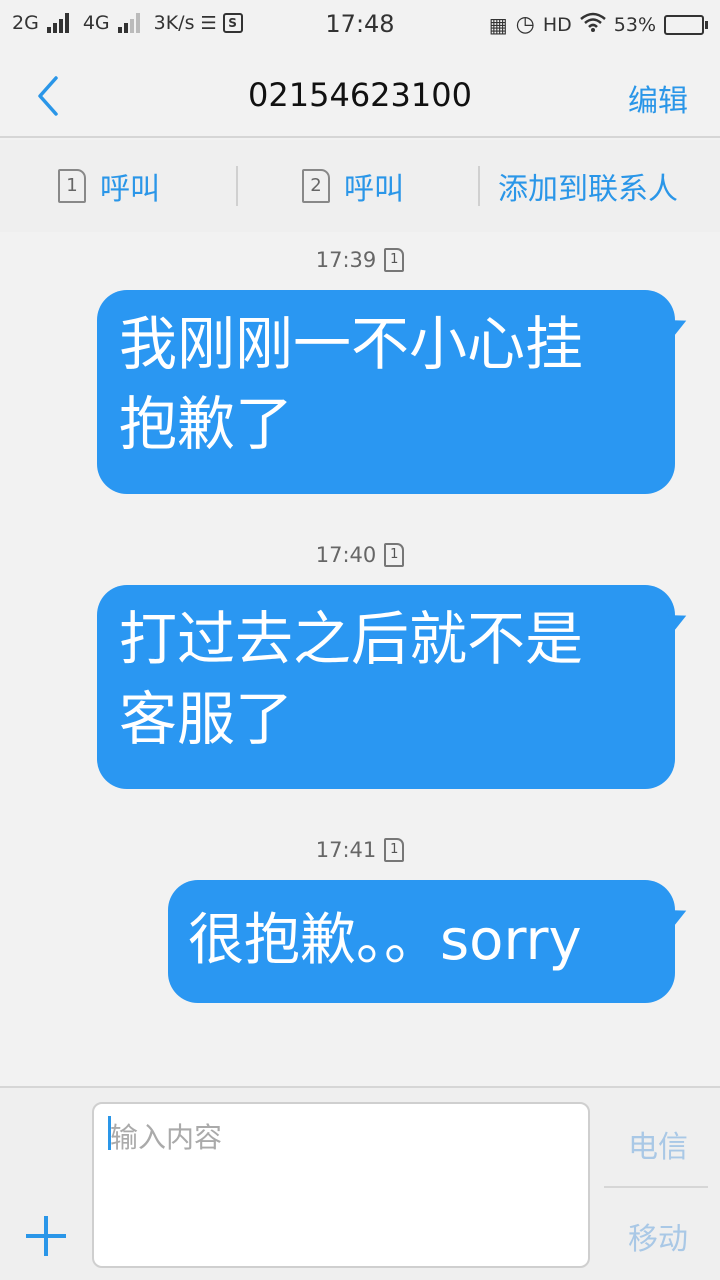 The width and height of the screenshot is (720, 1280). What do you see at coordinates (374, 189) in the screenshot?
I see `call-sim2-label: 呼叫` at bounding box center [374, 189].